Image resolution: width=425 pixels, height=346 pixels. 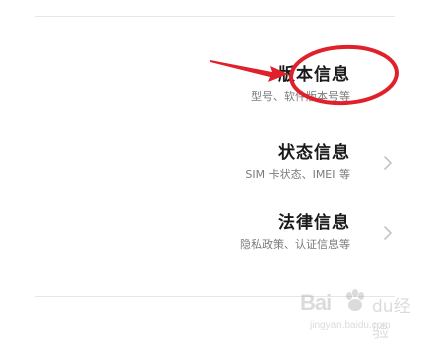 What do you see at coordinates (355, 300) in the screenshot?
I see `paw-logo-icon` at bounding box center [355, 300].